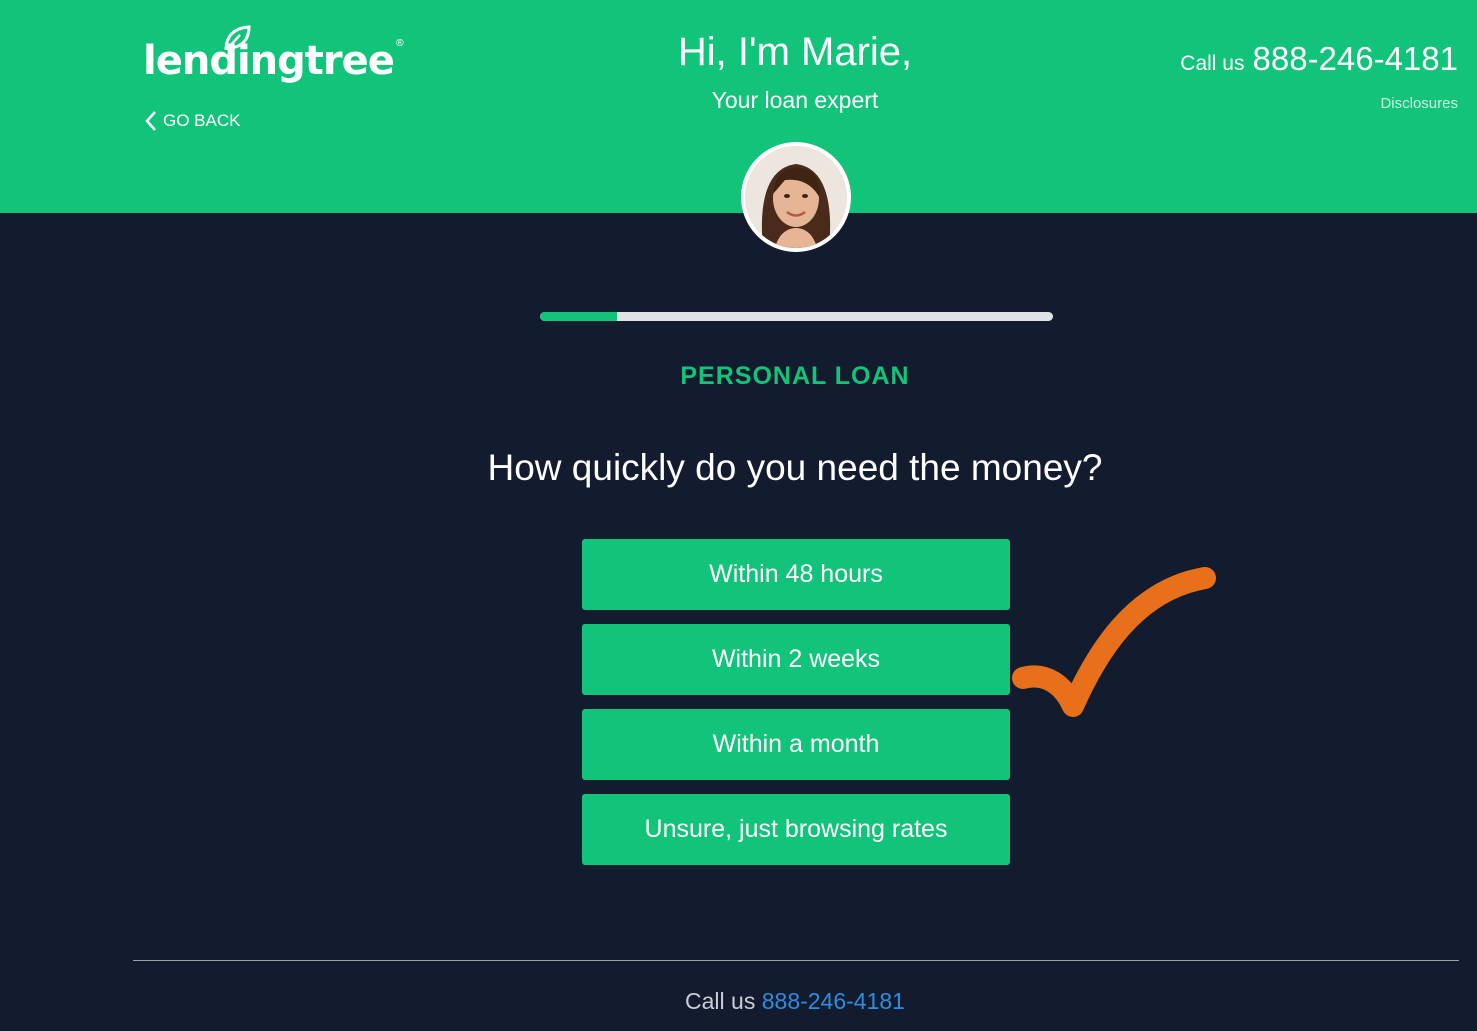  Describe the element at coordinates (1355, 58) in the screenshot. I see `header-phone-link: 888-246-4181` at that location.